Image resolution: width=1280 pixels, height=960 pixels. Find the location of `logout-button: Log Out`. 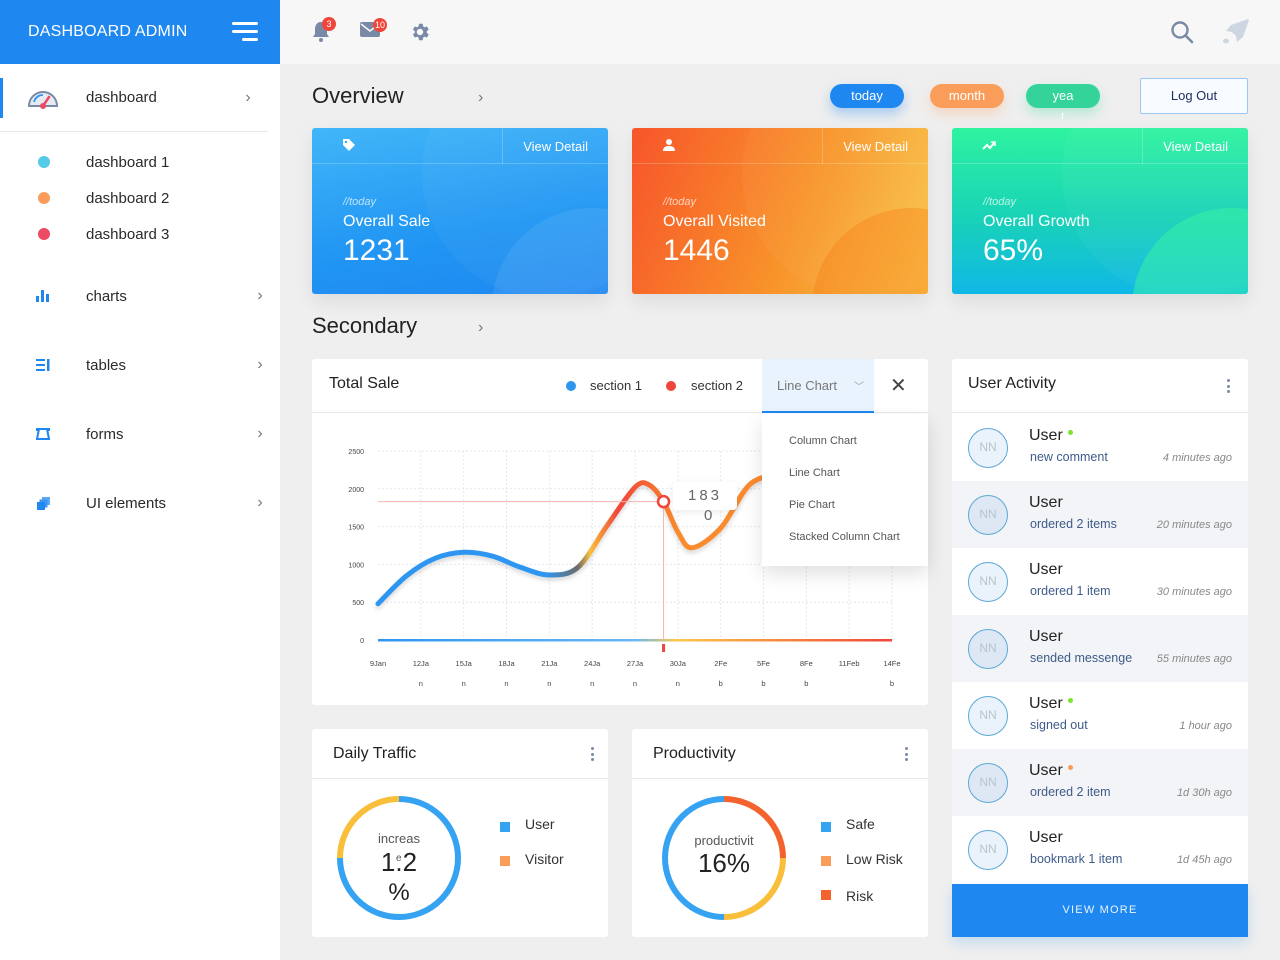

logout-button: Log Out is located at coordinates (1194, 96).